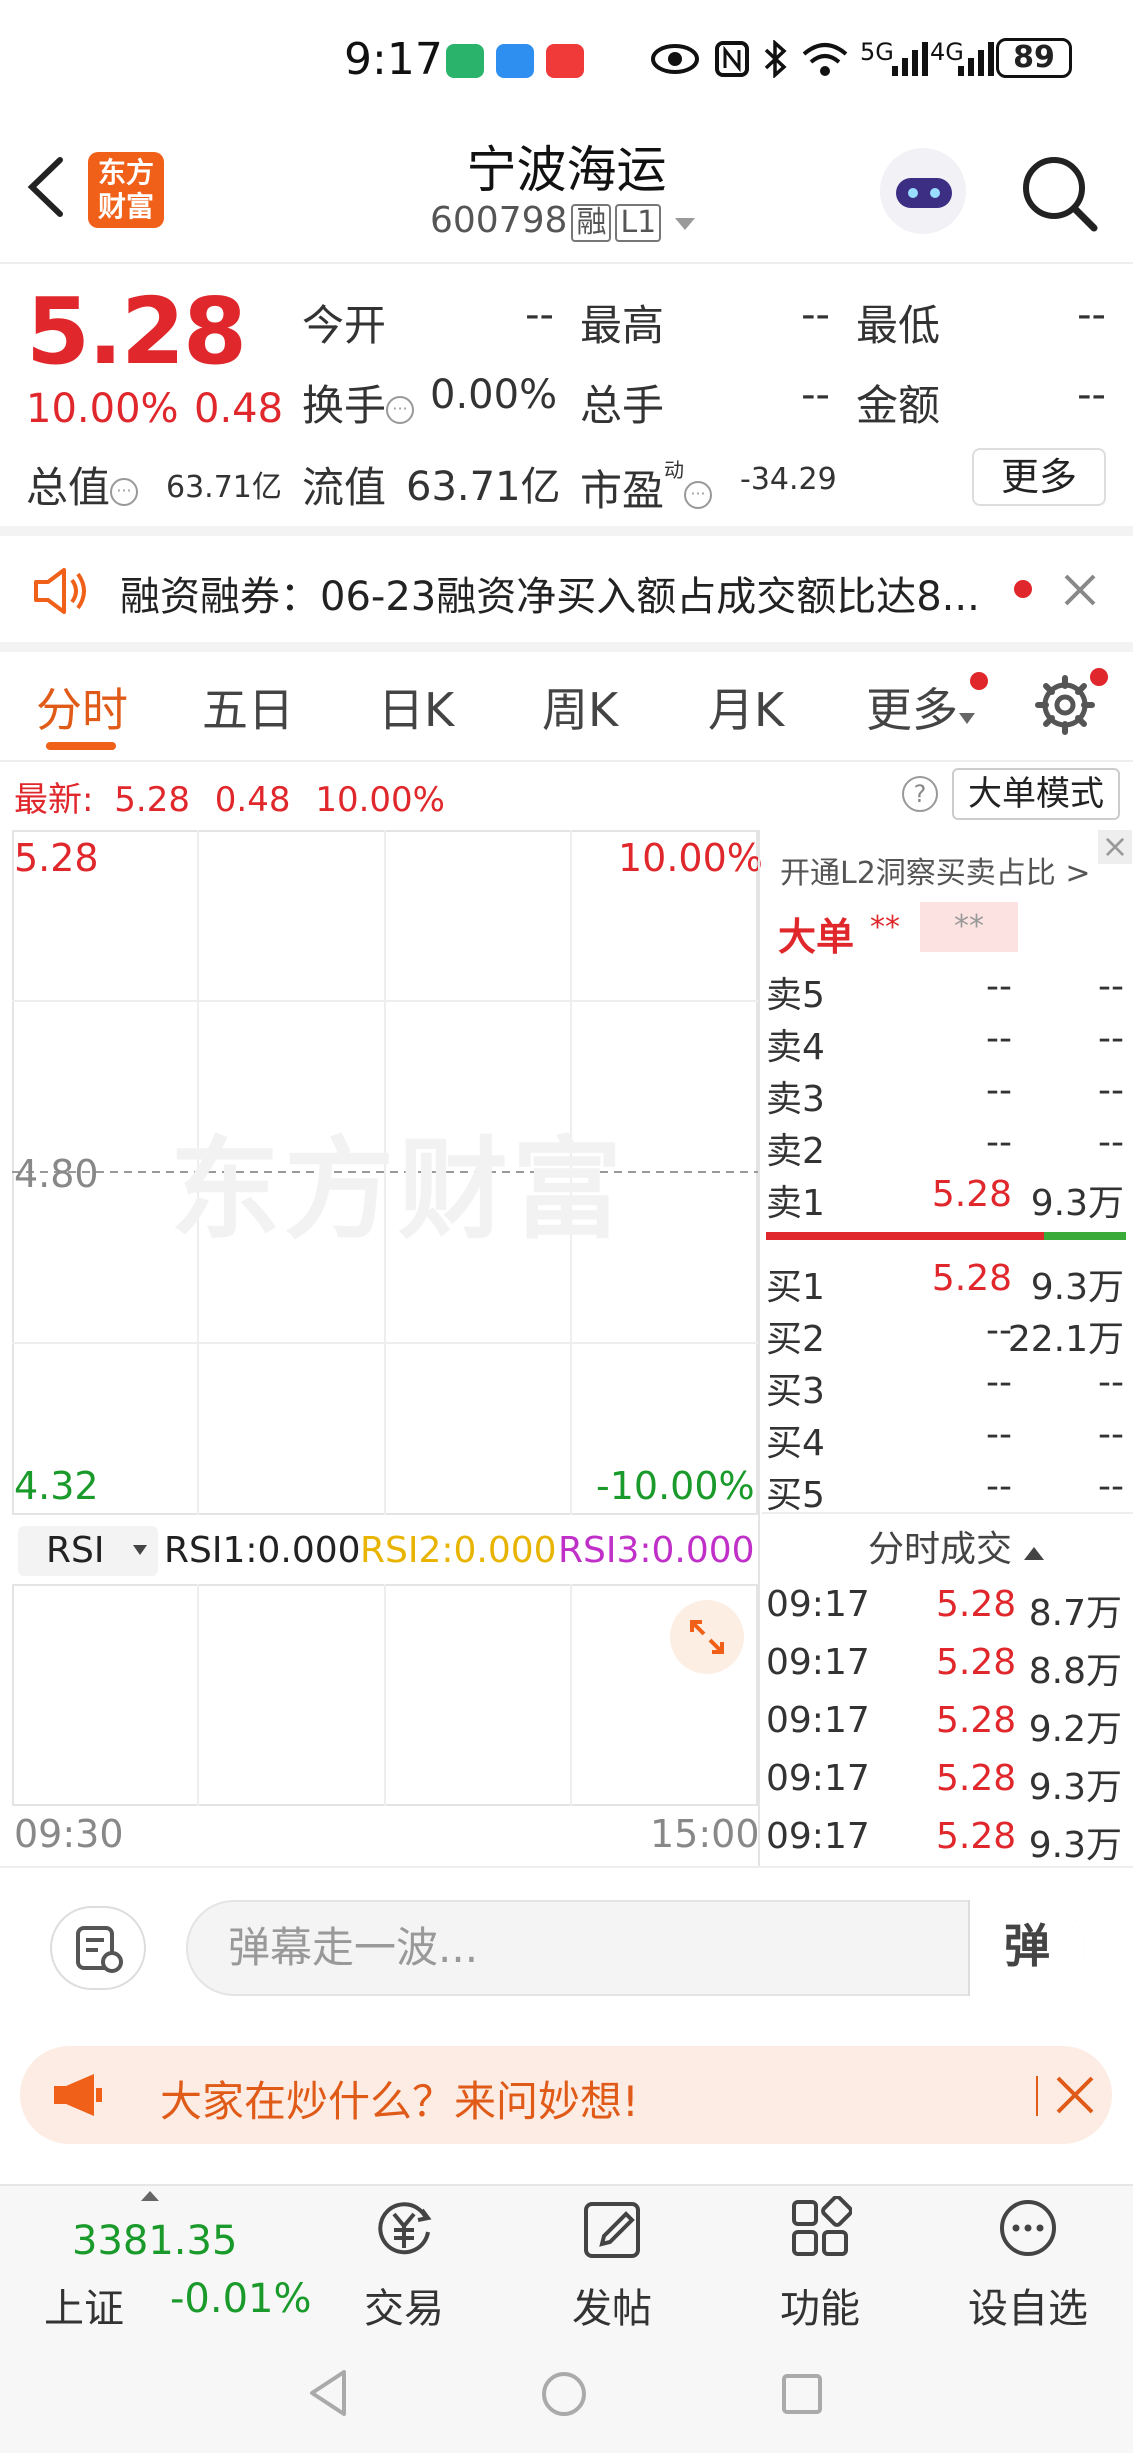  Describe the element at coordinates (944, 1725) in the screenshot. I see `trade-row: 09:17 5.28 9.2万` at that location.